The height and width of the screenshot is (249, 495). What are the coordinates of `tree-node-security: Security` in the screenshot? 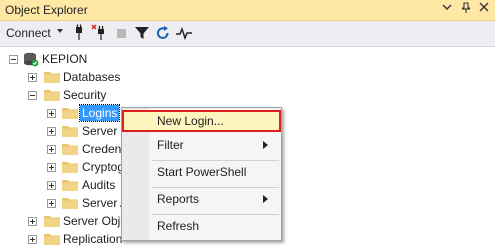 It's located at (100, 95).